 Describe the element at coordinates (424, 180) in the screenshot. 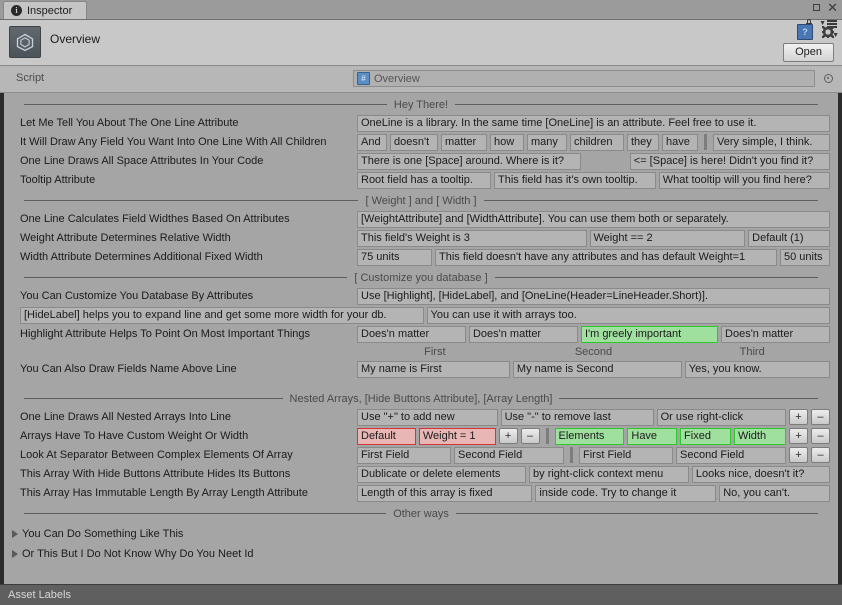

I see `text-field: Root field has a tooltip.` at that location.